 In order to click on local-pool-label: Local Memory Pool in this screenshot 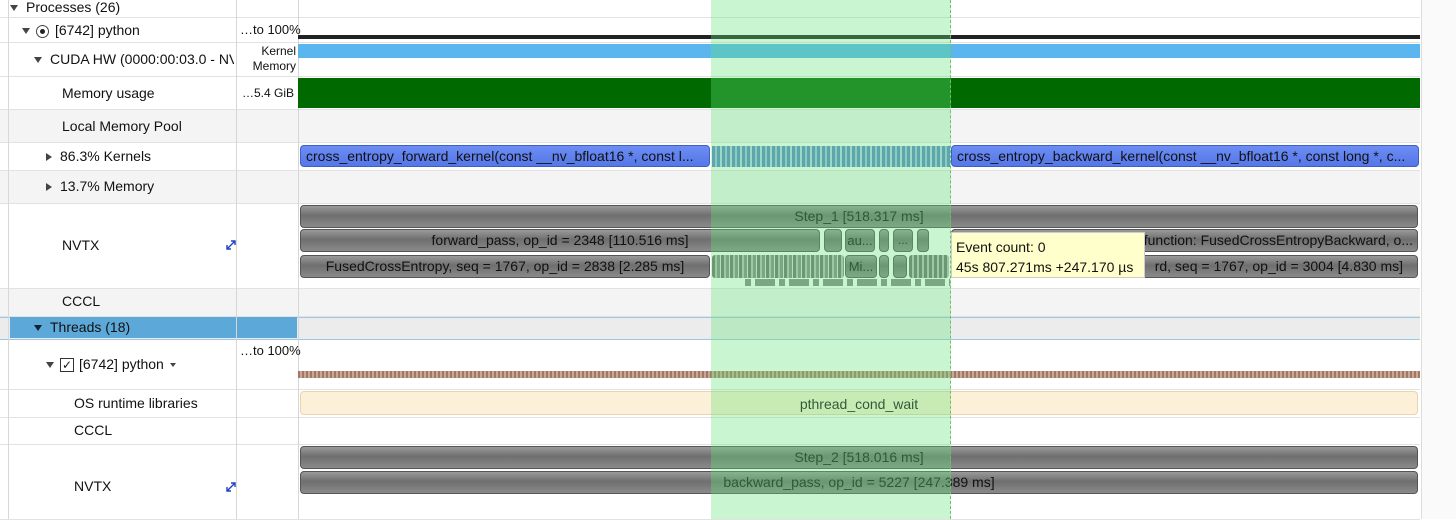, I will do `click(122, 126)`.